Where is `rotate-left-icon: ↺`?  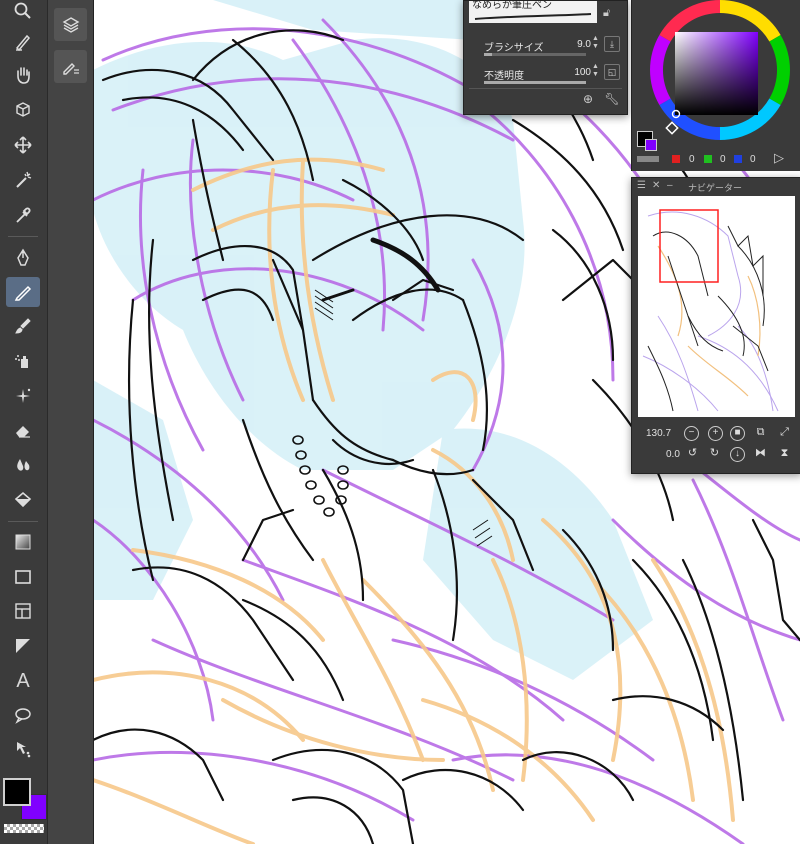 rotate-left-icon: ↺ is located at coordinates (692, 453).